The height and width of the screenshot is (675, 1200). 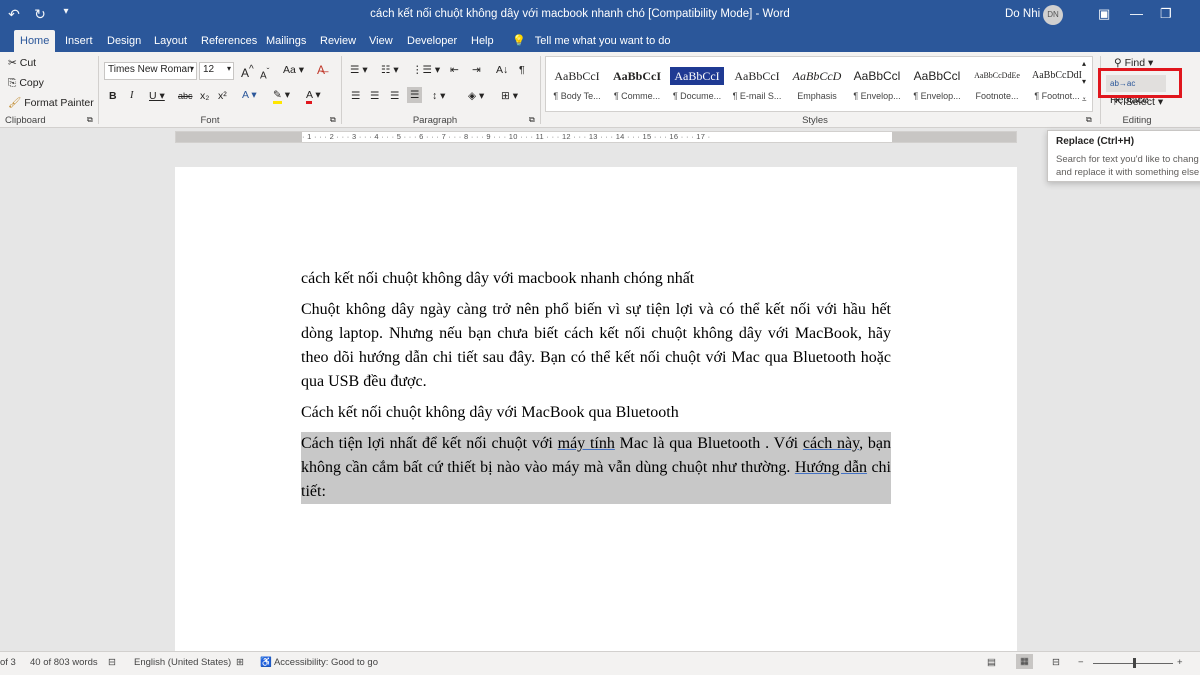 What do you see at coordinates (432, 41) in the screenshot?
I see `tab-developer: Developer` at bounding box center [432, 41].